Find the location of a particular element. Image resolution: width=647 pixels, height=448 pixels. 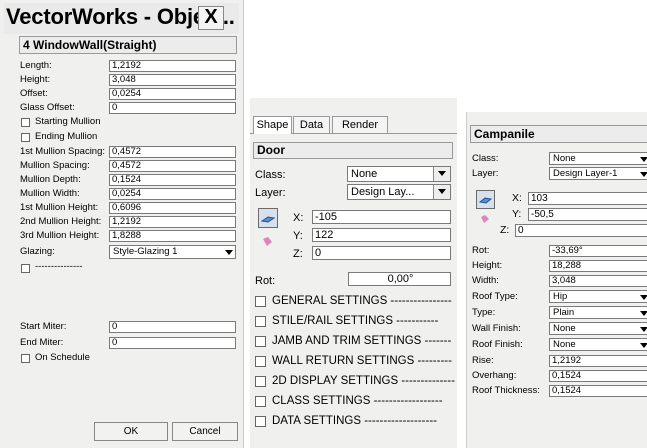

class-value: None is located at coordinates (364, 174).